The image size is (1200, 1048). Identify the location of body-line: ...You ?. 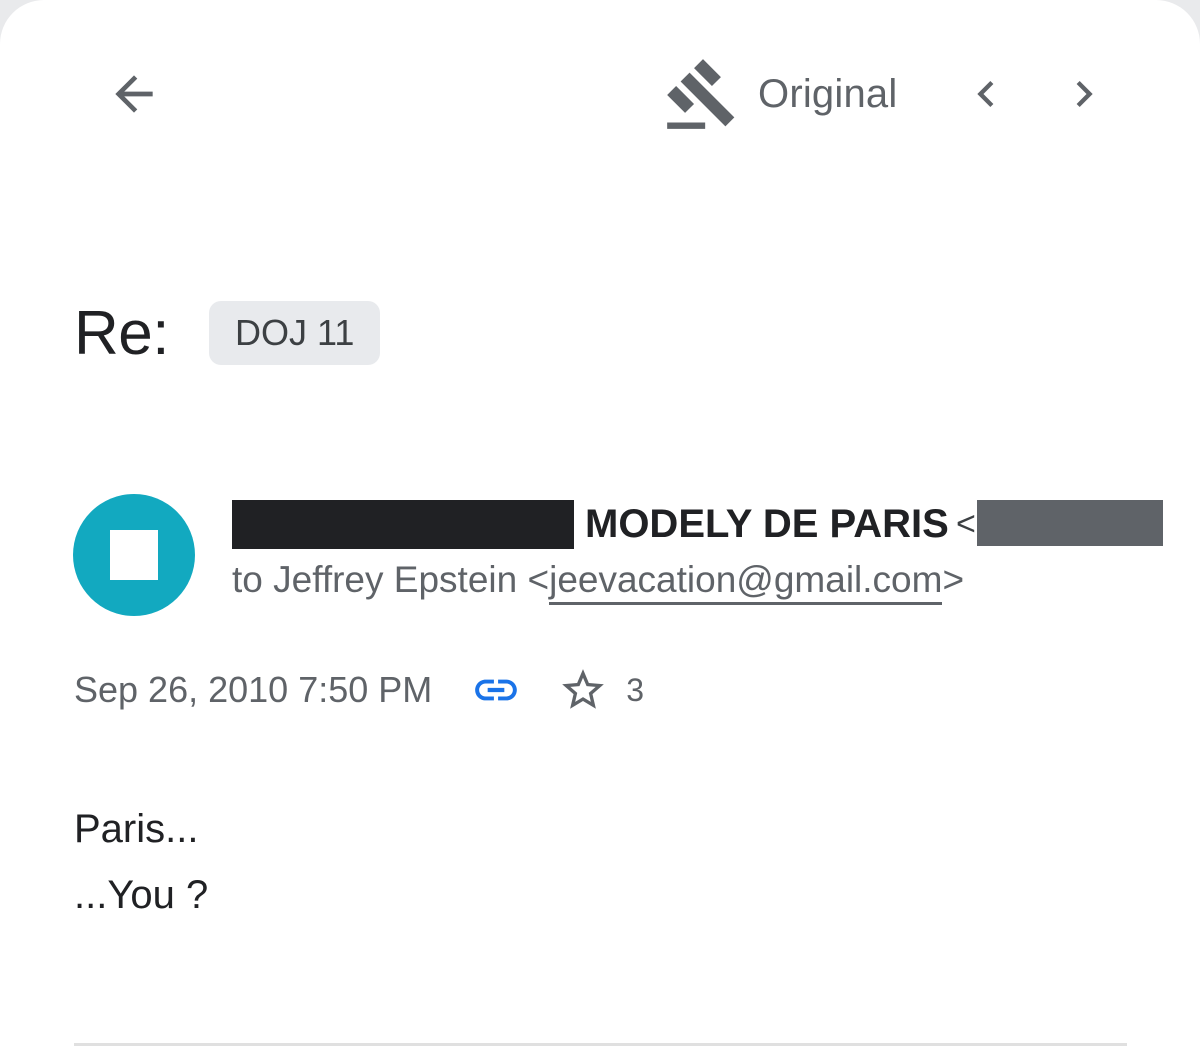
(141, 895).